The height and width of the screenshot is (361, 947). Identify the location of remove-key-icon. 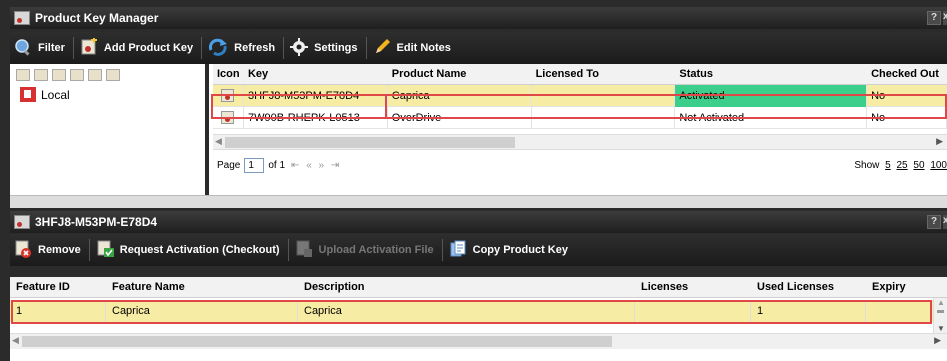
(23, 250).